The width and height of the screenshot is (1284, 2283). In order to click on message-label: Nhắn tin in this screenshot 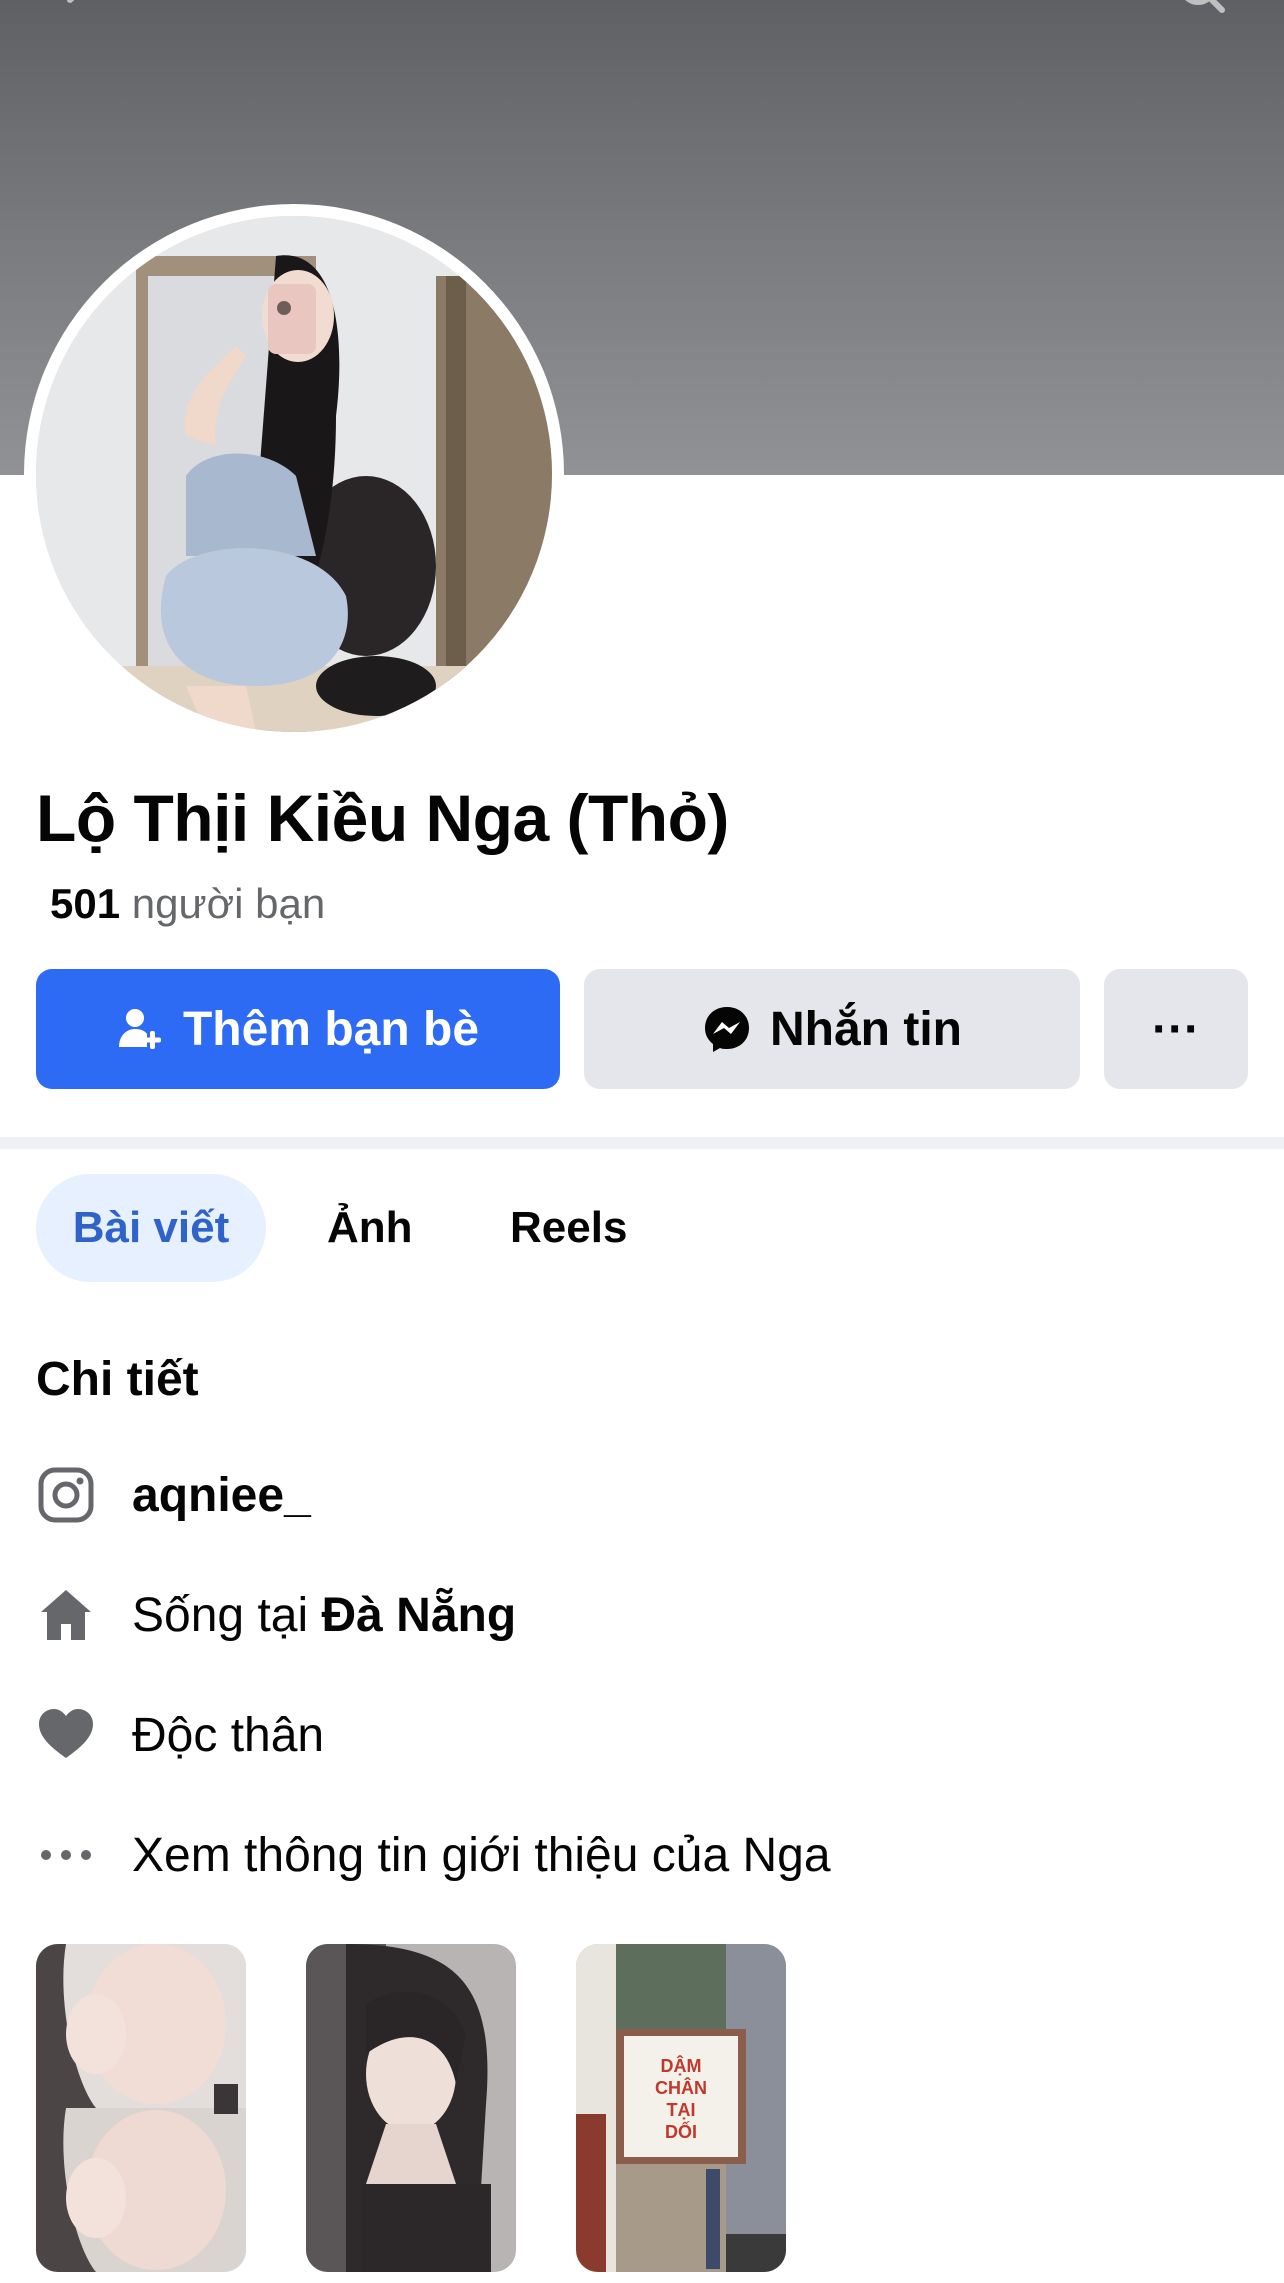, I will do `click(866, 1029)`.